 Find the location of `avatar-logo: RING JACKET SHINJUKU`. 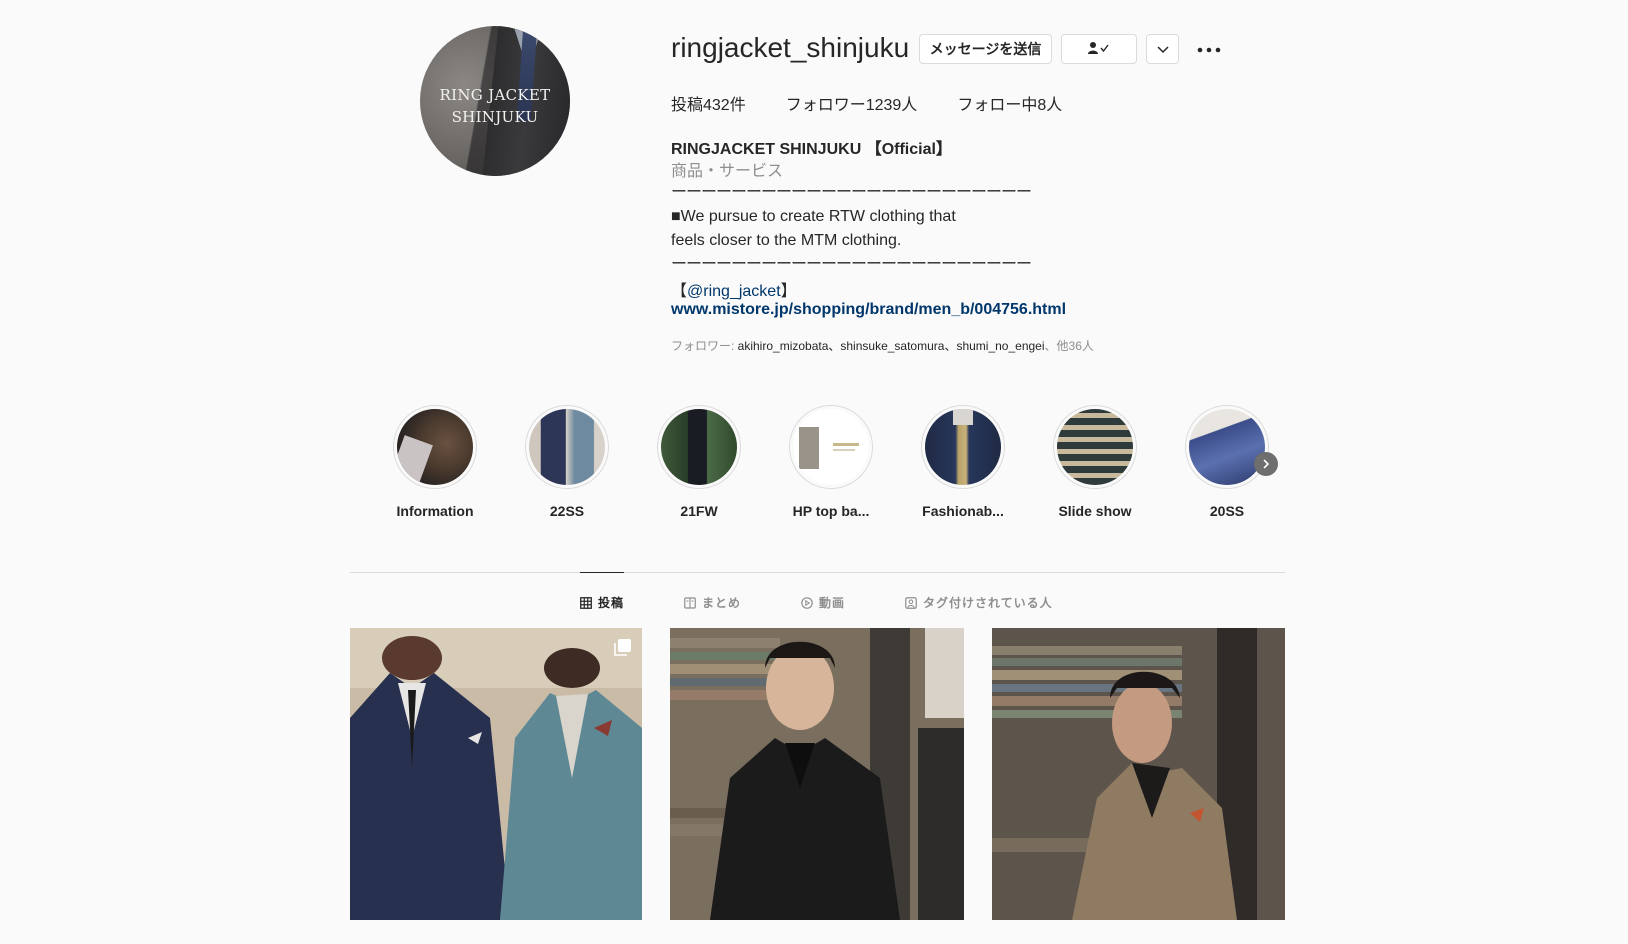

avatar-logo: RING JACKET SHINJUKU is located at coordinates (495, 106).